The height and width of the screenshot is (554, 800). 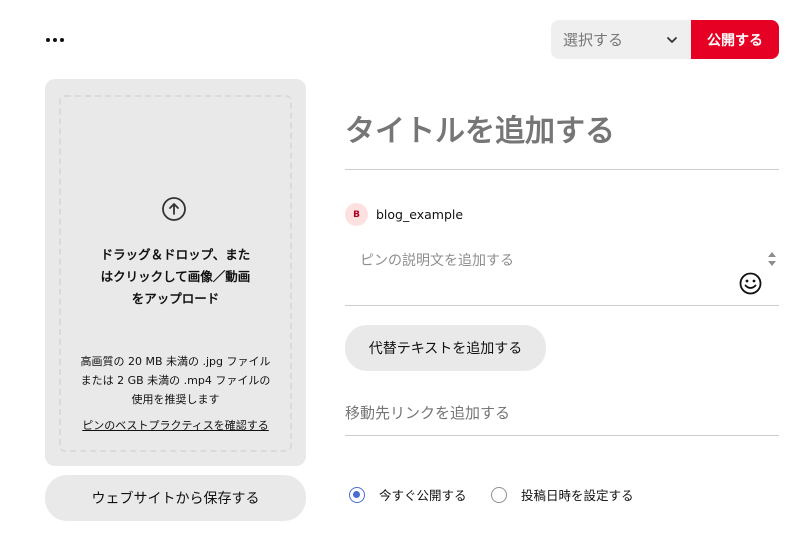 I want to click on username: blog_example, so click(x=420, y=214).